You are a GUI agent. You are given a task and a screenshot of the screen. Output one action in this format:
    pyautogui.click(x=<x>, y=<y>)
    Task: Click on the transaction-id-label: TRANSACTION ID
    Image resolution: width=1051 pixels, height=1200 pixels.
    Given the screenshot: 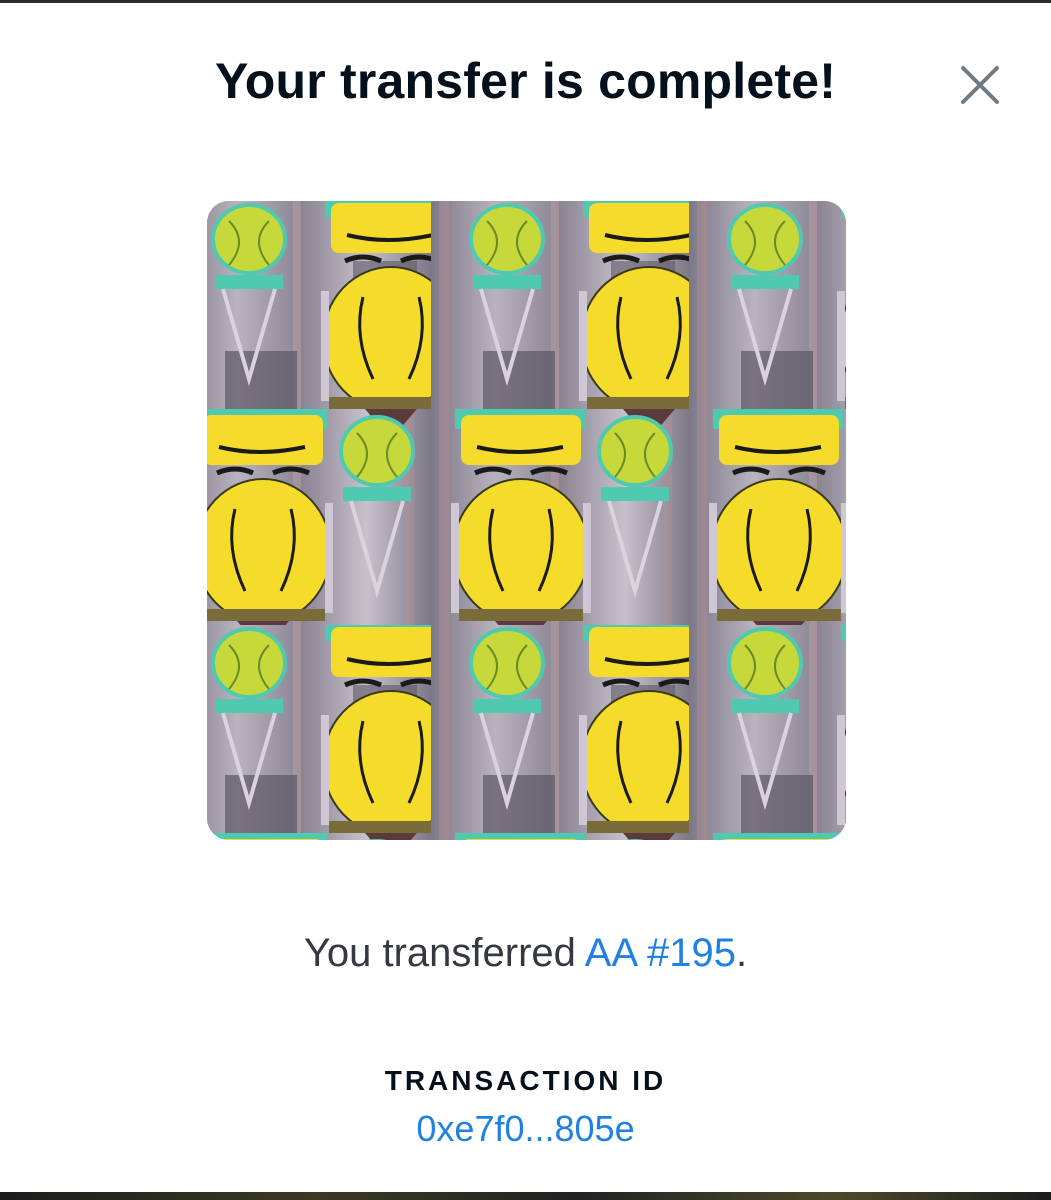 What is the action you would take?
    pyautogui.click(x=525, y=1080)
    